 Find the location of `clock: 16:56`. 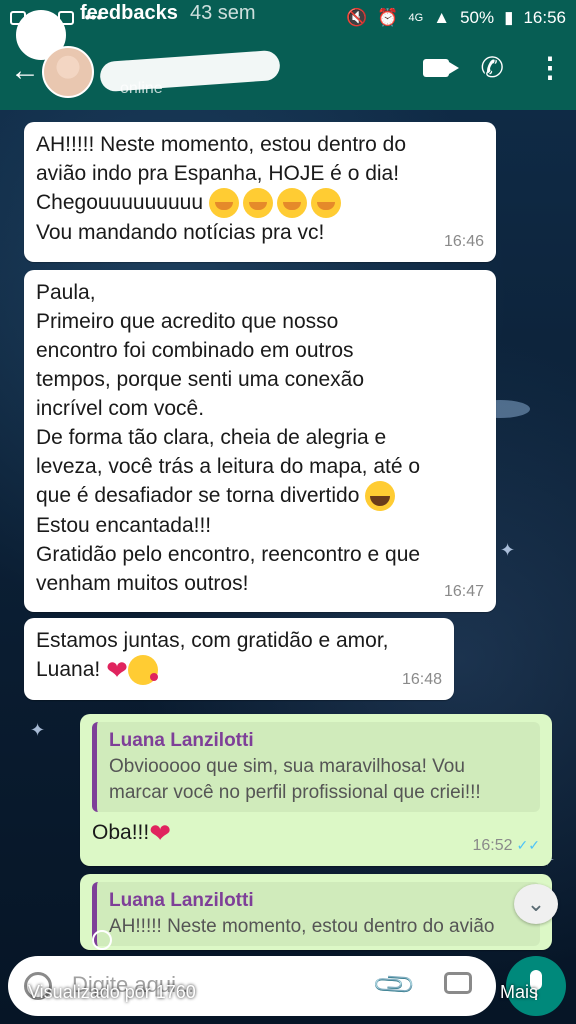

clock: 16:56 is located at coordinates (544, 17).